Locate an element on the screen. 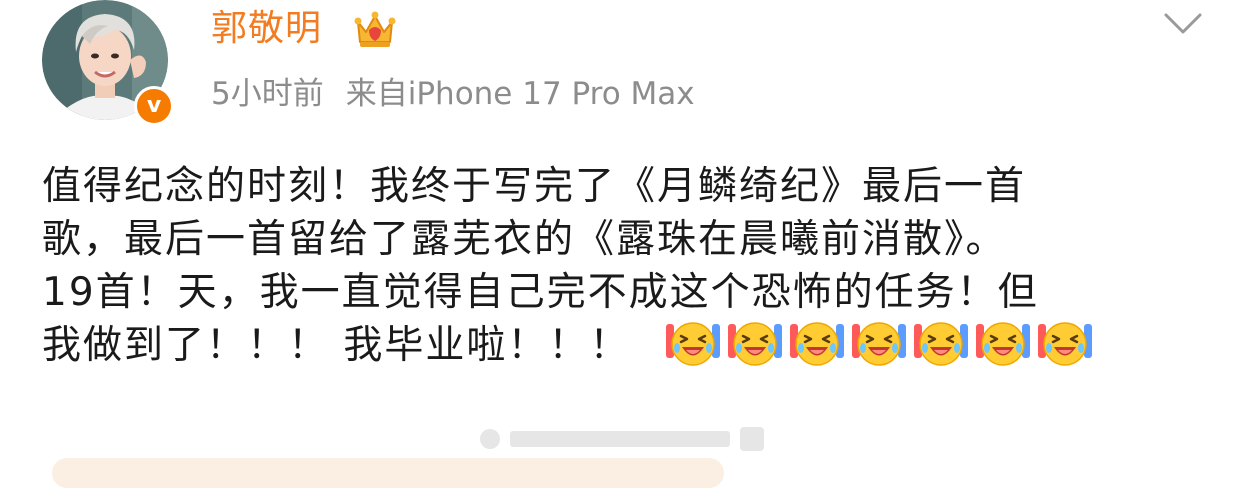 Image resolution: width=1242 pixels, height=488 pixels. verified-badge-icon: v is located at coordinates (154, 106).